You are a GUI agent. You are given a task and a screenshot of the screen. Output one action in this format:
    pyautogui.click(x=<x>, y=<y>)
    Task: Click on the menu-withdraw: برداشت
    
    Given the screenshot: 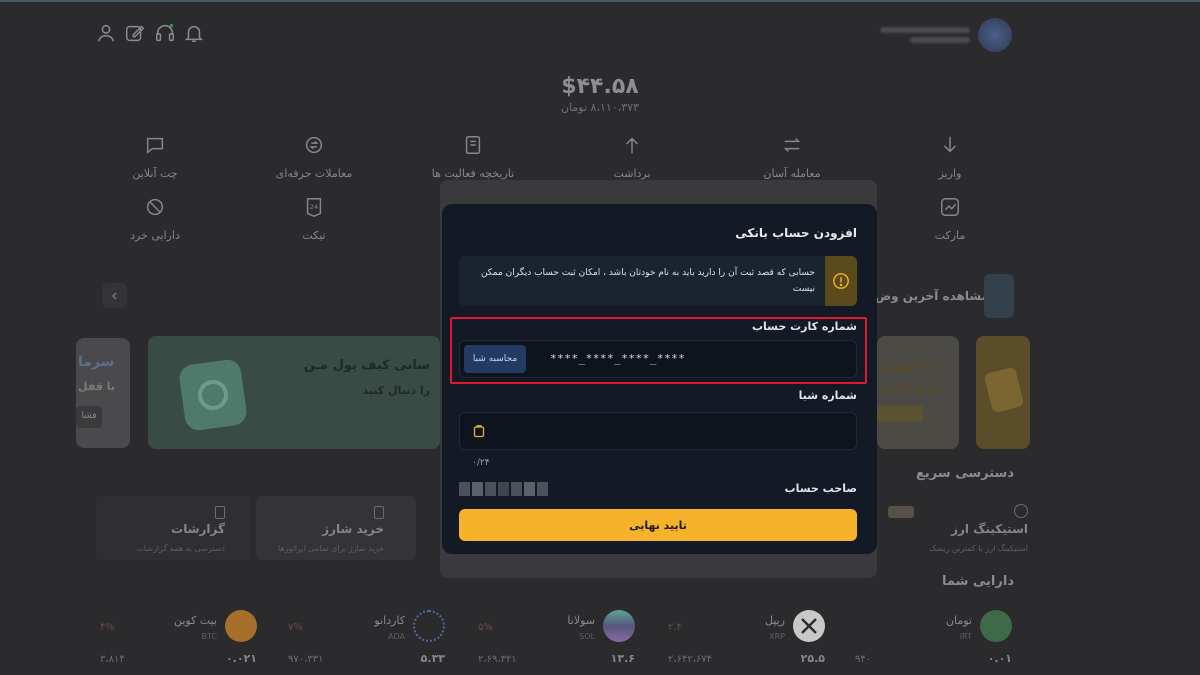 What is the action you would take?
    pyautogui.click(x=632, y=157)
    